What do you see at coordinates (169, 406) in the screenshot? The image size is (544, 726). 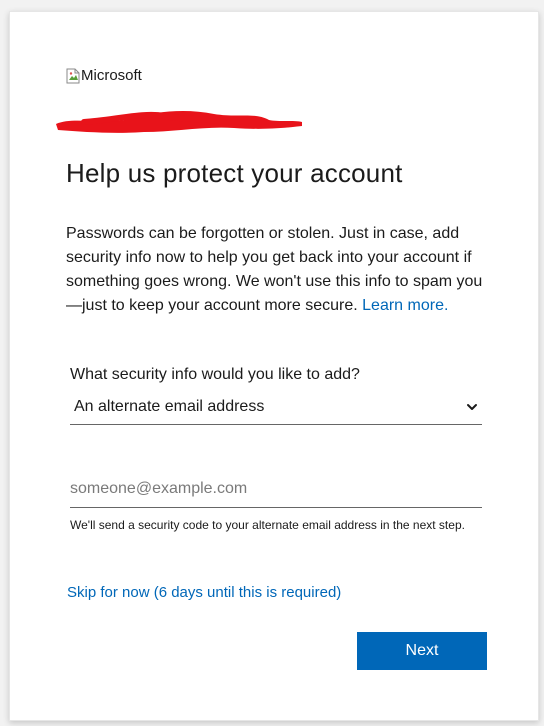 I see `security-info-selected: An alternate email address` at bounding box center [169, 406].